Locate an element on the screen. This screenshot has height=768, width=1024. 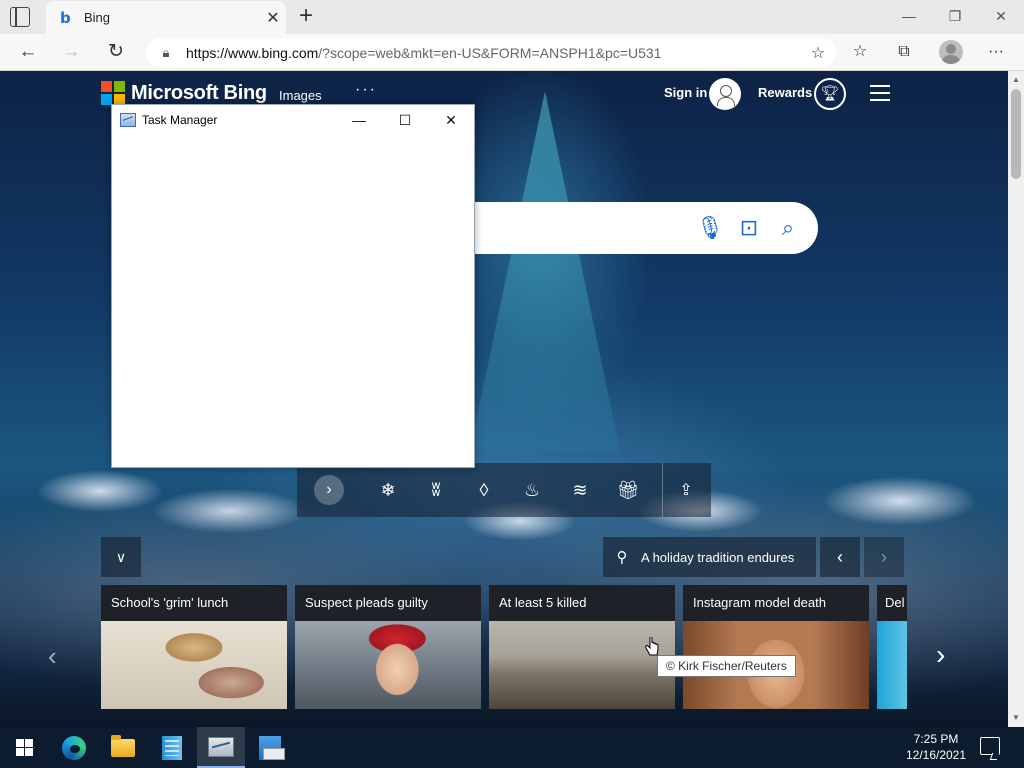
theme-icon-bar: › ❄ ʬ ◊ ♨ ≋ 🎁︎ ⇪ is located at coordinates (504, 490).